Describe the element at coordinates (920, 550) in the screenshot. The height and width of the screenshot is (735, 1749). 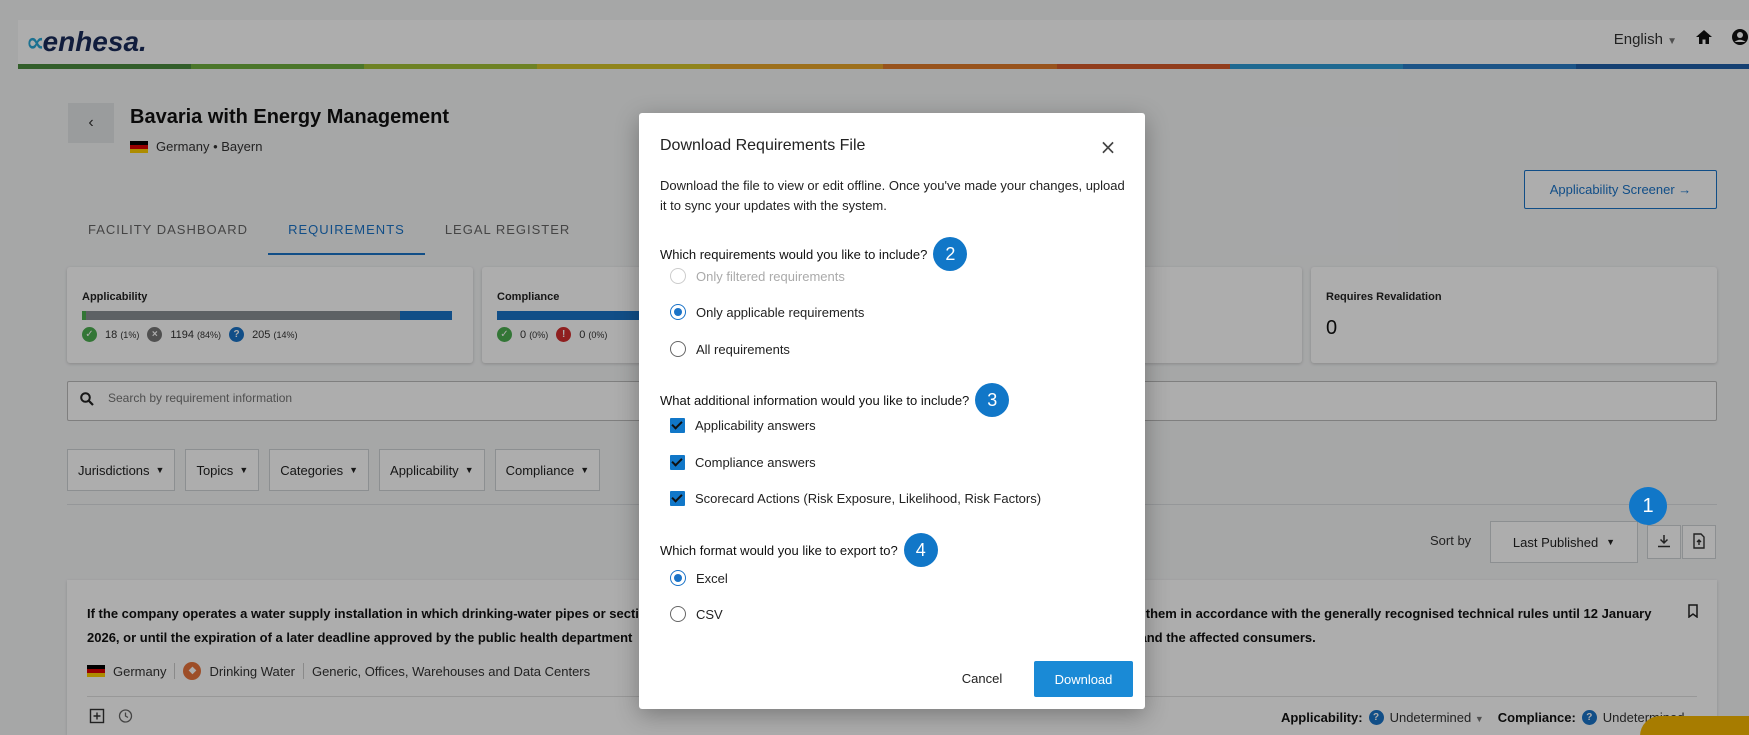
I see `step-marker-4: 4` at that location.